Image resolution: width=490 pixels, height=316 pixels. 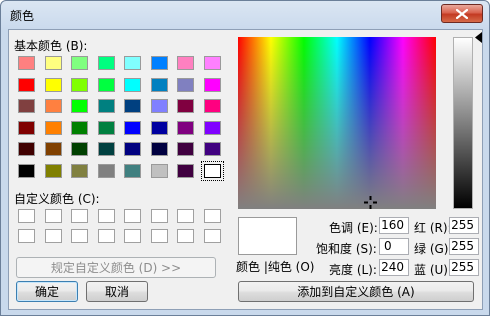 I want to click on close-icon, so click(x=462, y=13).